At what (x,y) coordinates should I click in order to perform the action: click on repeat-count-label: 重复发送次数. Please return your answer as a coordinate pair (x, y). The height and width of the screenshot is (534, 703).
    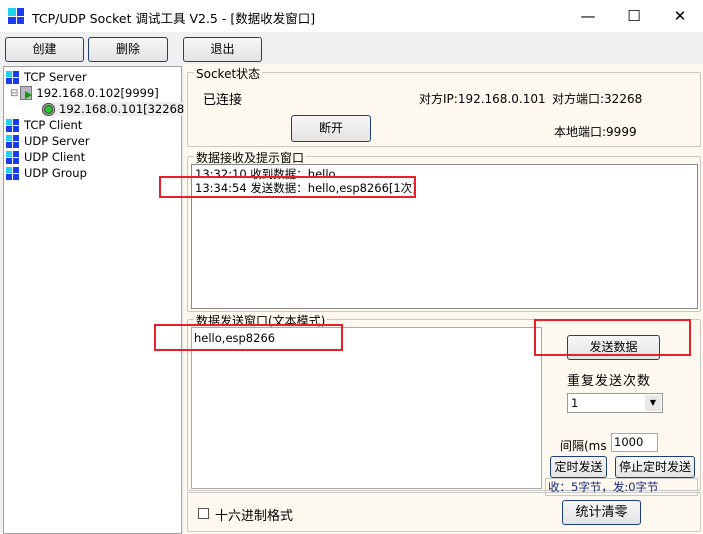
    Looking at the image, I should click on (609, 381).